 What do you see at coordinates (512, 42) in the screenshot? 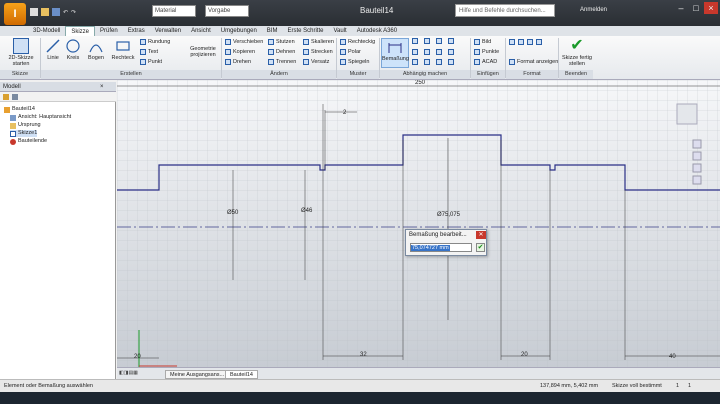
I see `construction-icon` at bounding box center [512, 42].